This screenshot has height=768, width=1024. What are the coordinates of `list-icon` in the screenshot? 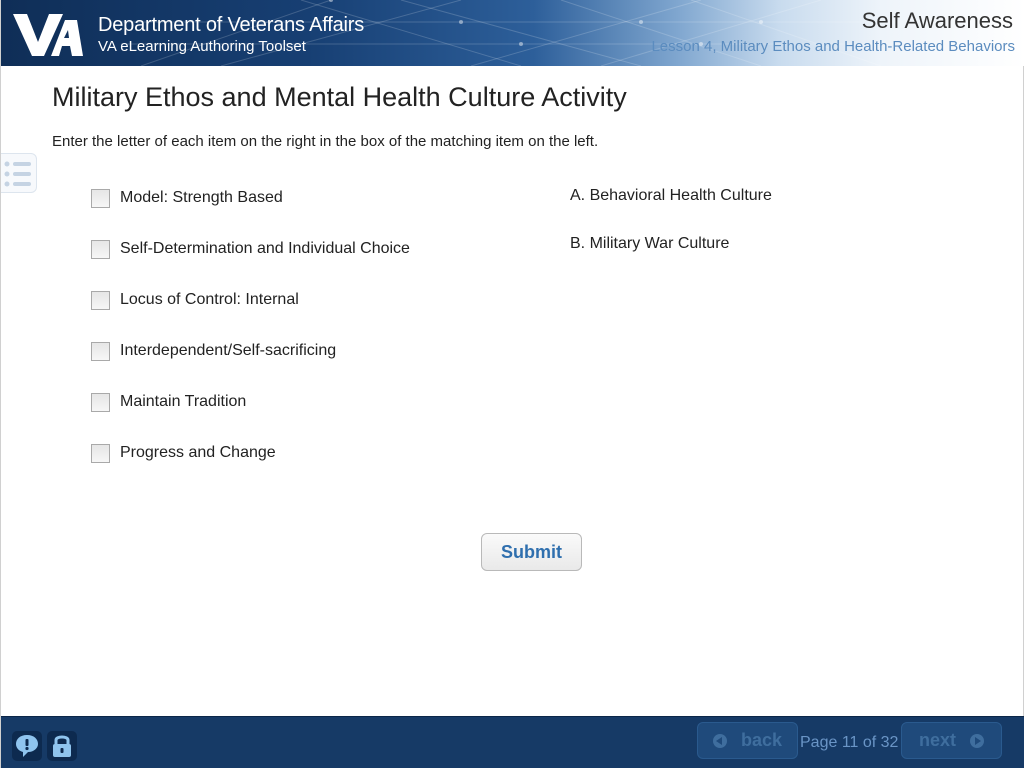 It's located at (17, 174).